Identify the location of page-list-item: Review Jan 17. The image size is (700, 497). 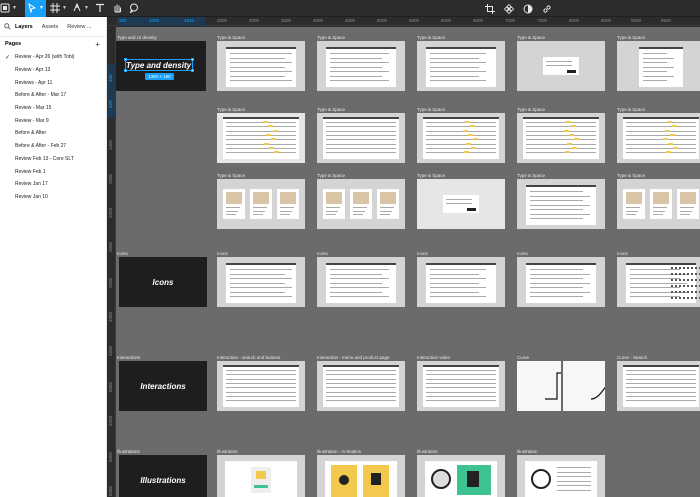
(53, 184).